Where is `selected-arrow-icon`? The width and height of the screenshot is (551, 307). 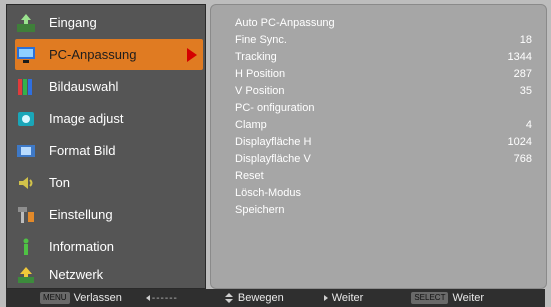
selected-arrow-icon is located at coordinates (192, 55).